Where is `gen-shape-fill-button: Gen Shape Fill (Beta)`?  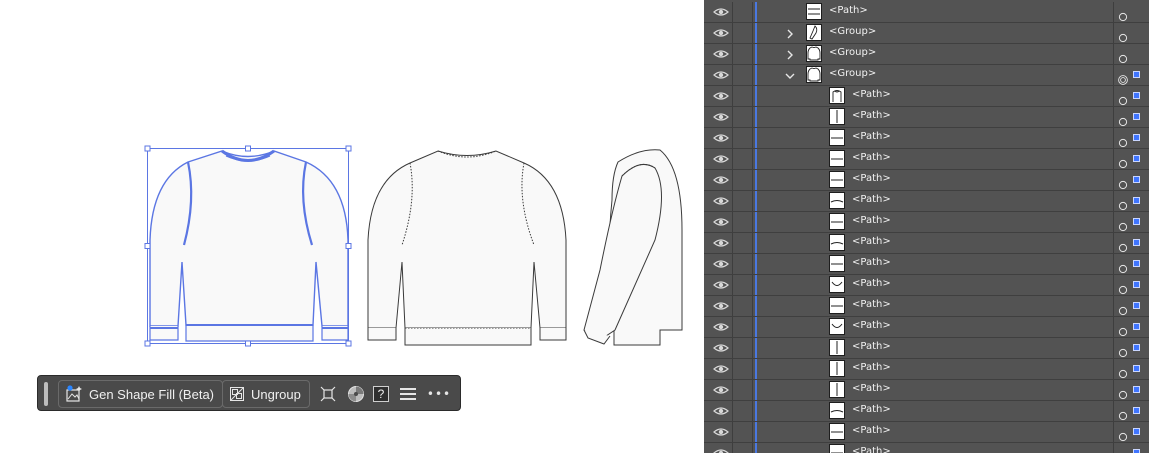 gen-shape-fill-button: Gen Shape Fill (Beta) is located at coordinates (141, 394).